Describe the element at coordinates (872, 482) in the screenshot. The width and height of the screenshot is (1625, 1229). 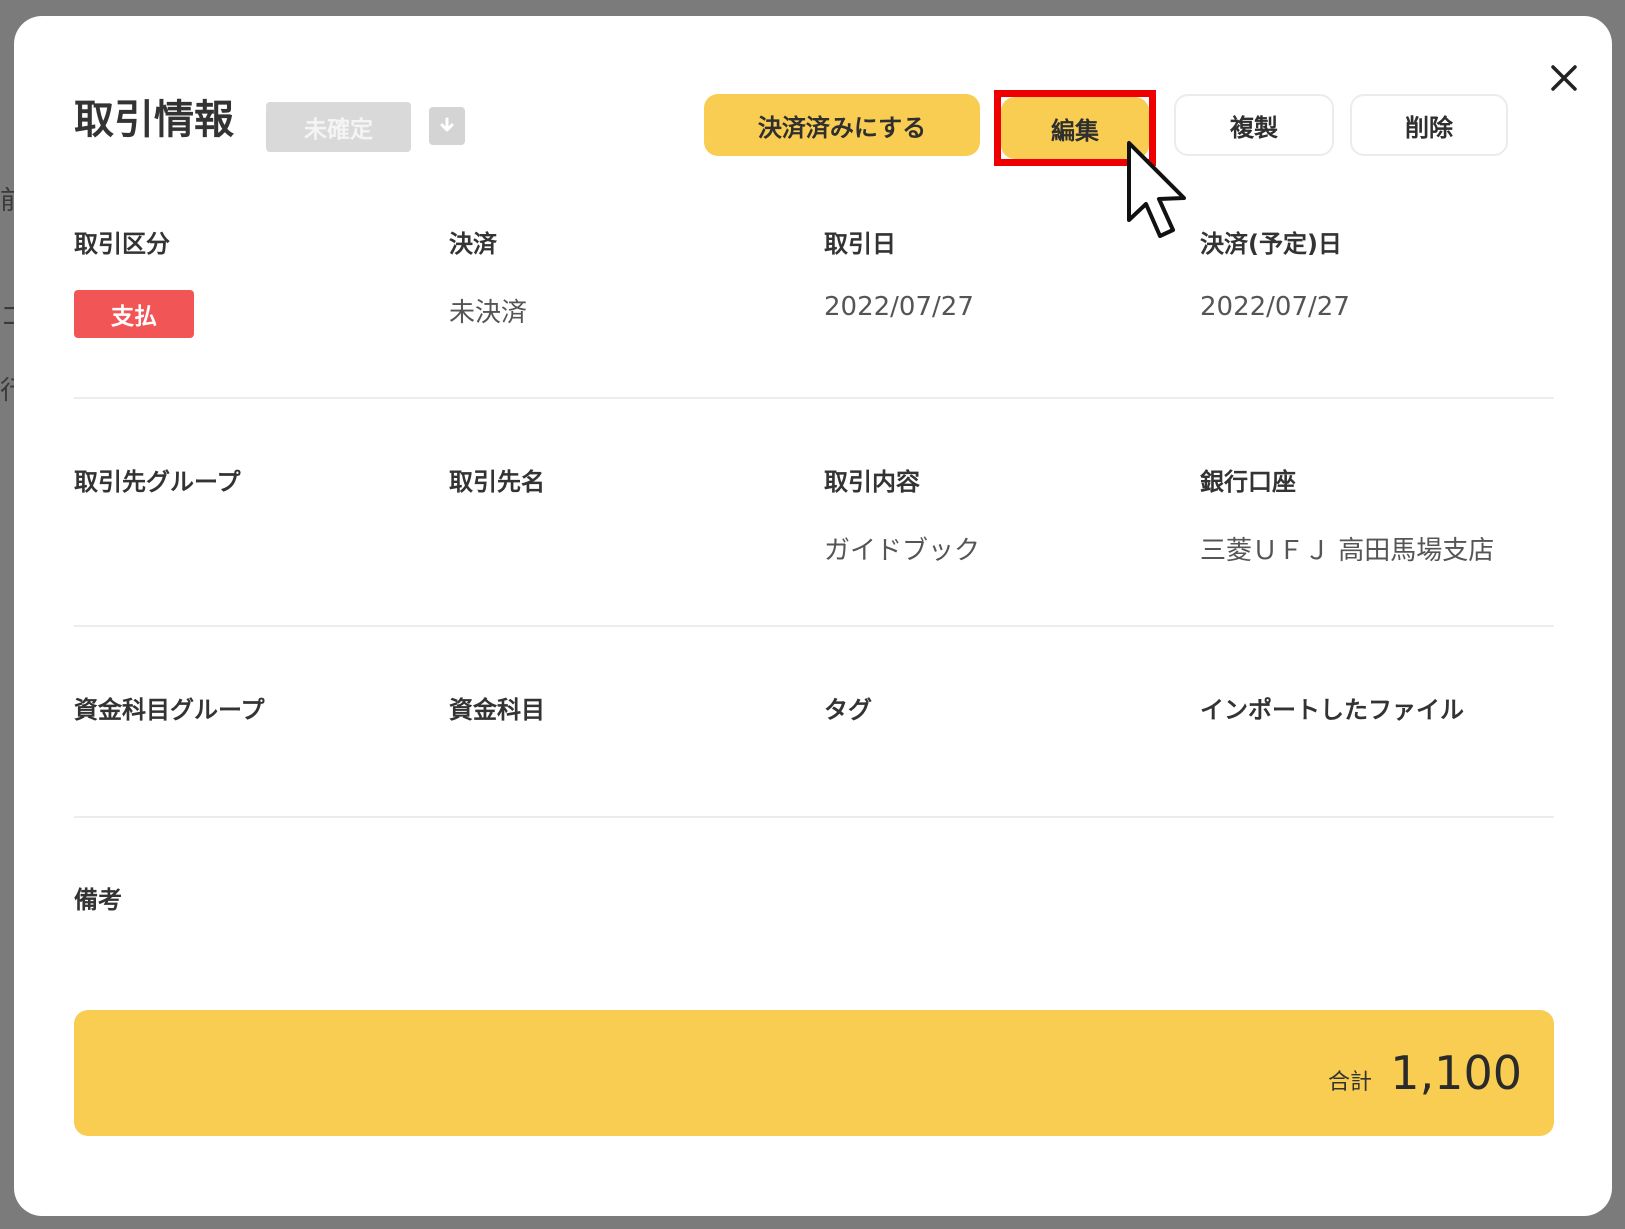
I see `transaction-content-label: 取引内容` at that location.